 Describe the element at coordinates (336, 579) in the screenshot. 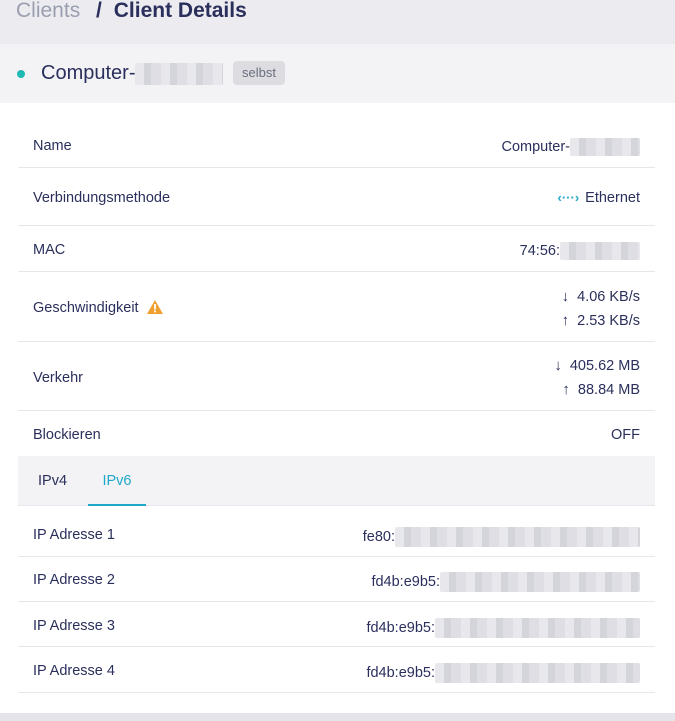

I see `ip-row: IP Adresse 2 fd4b:e9b5:` at that location.